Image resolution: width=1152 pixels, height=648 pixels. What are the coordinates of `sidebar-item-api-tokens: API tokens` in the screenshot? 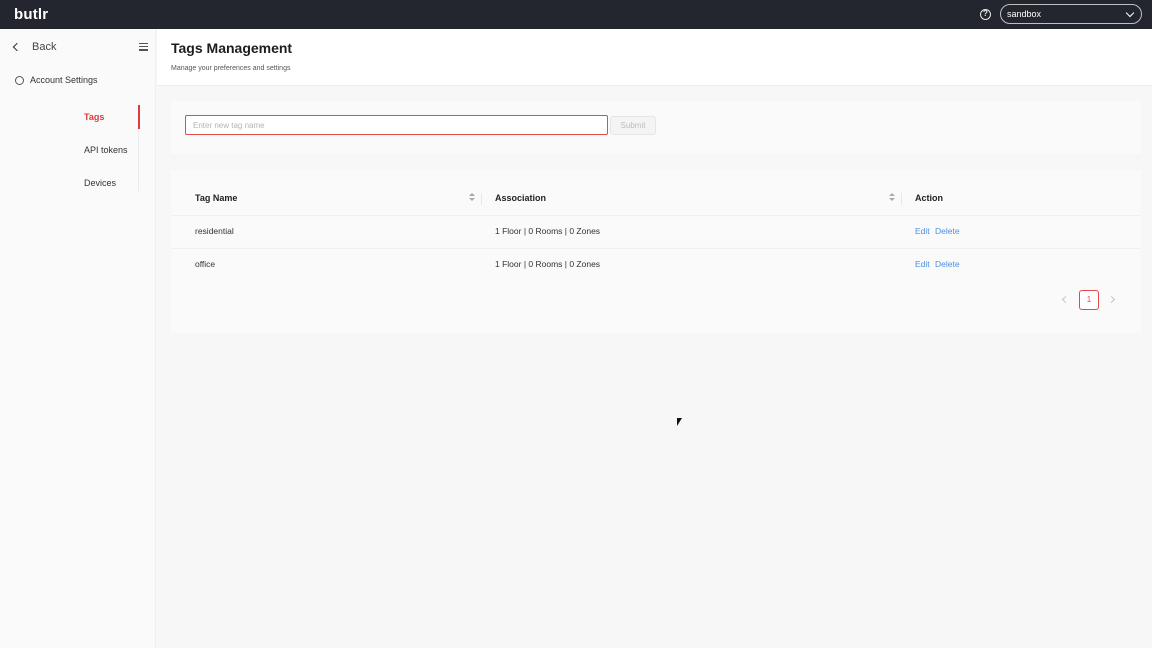 It's located at (70, 154).